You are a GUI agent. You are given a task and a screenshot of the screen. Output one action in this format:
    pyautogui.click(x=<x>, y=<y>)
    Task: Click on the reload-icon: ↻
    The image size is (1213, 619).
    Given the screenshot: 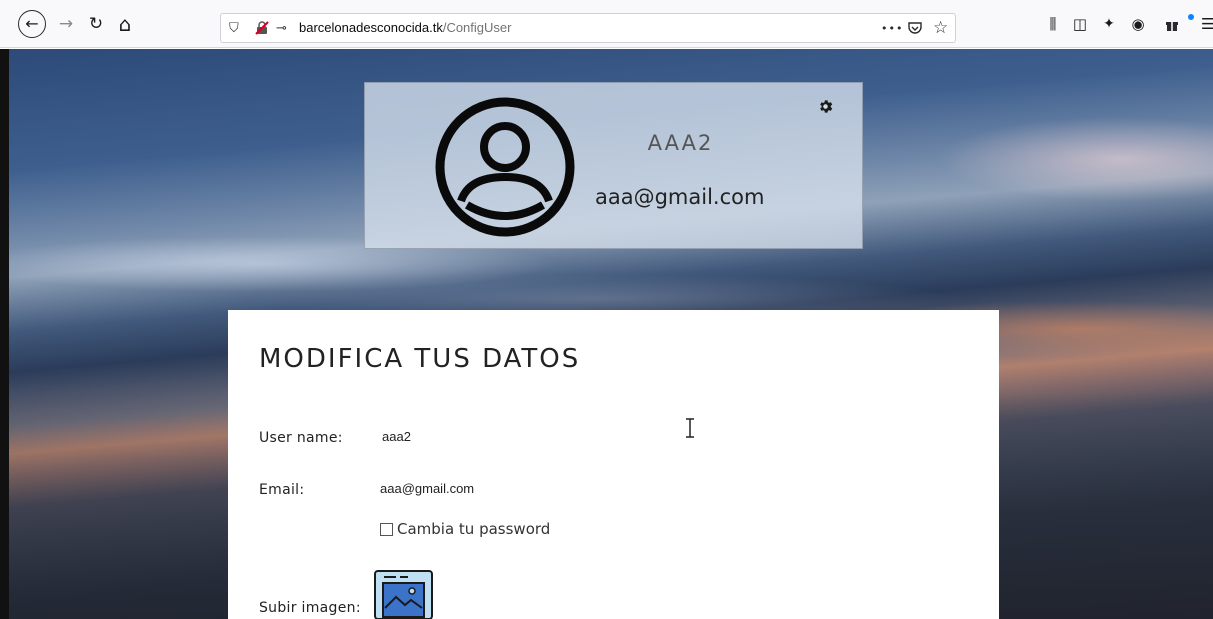 What is the action you would take?
    pyautogui.click(x=96, y=24)
    